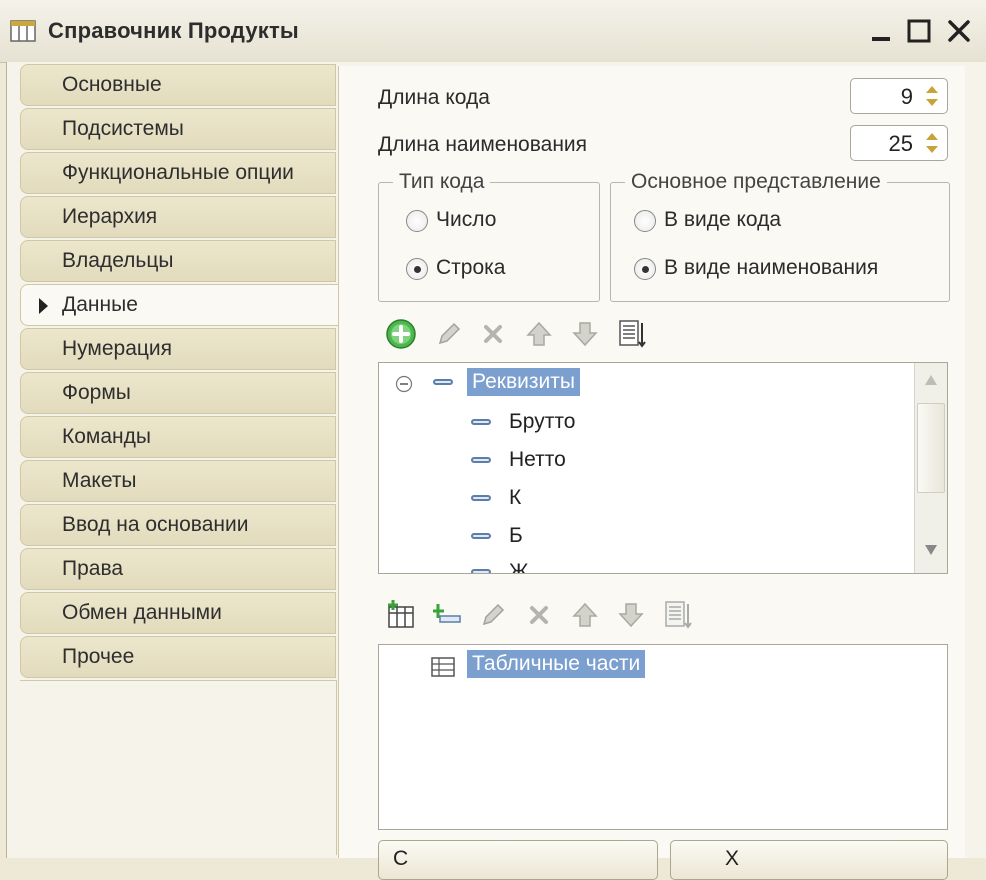 The width and height of the screenshot is (986, 880). Describe the element at coordinates (142, 612) in the screenshot. I see `sidebar-item-label: Обмен данными` at that location.